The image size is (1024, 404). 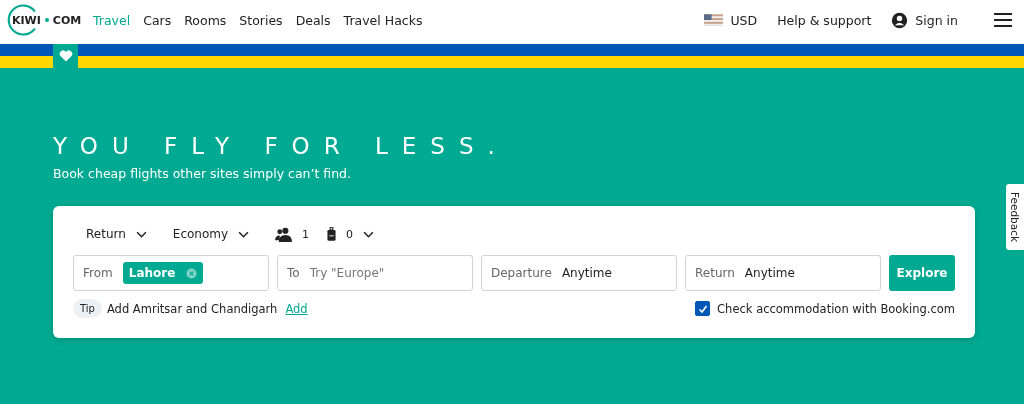 What do you see at coordinates (87, 308) in the screenshot?
I see `tip-badge: Tip` at bounding box center [87, 308].